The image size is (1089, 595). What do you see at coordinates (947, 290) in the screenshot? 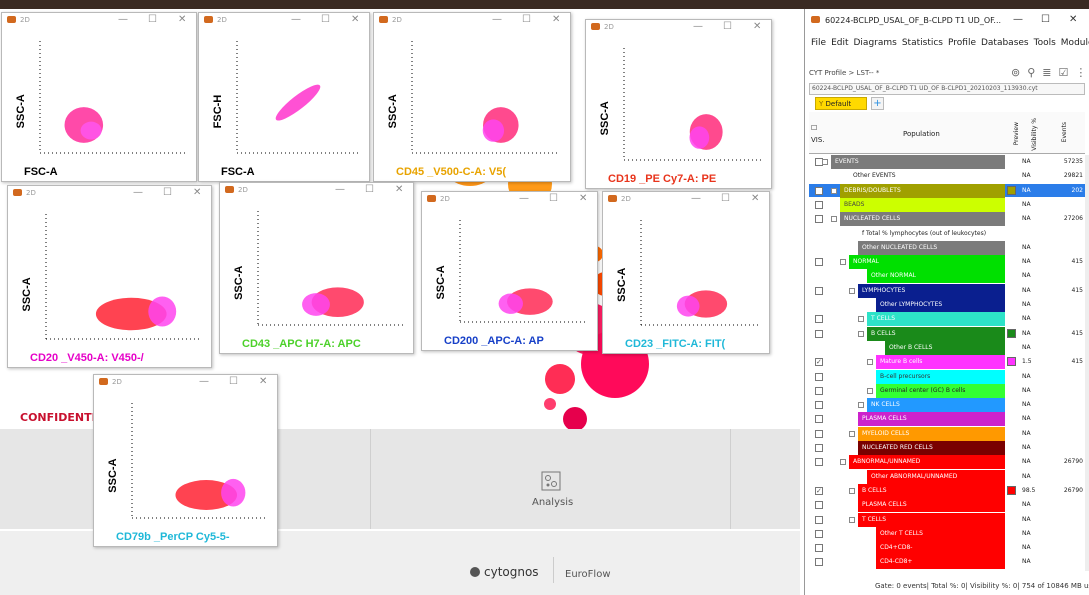
I see `population-row: LYMPHOCYTES NA 415` at bounding box center [947, 290].